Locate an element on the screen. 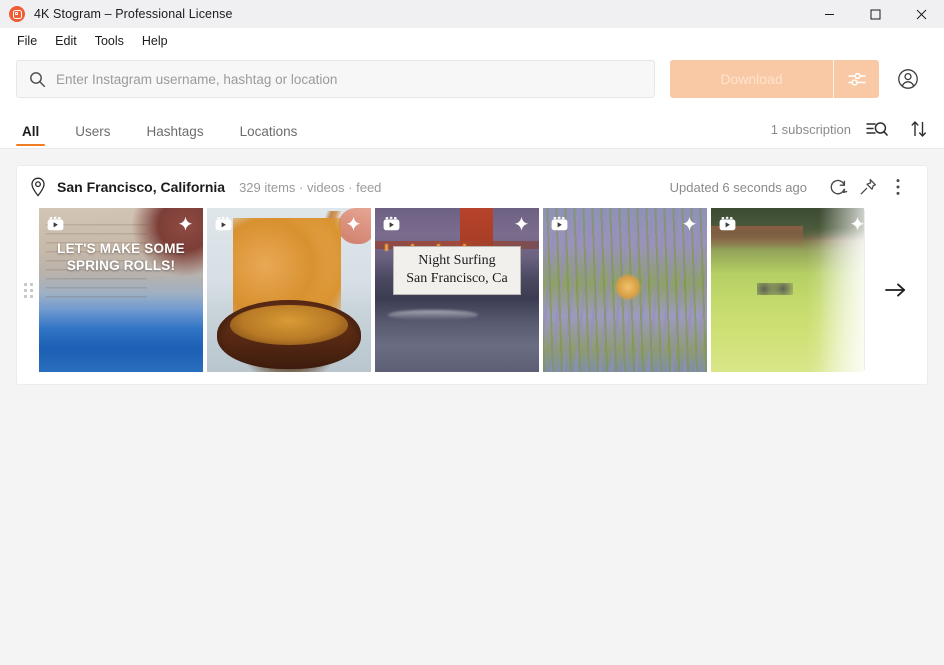 The height and width of the screenshot is (665, 944). minimize-button is located at coordinates (829, 14).